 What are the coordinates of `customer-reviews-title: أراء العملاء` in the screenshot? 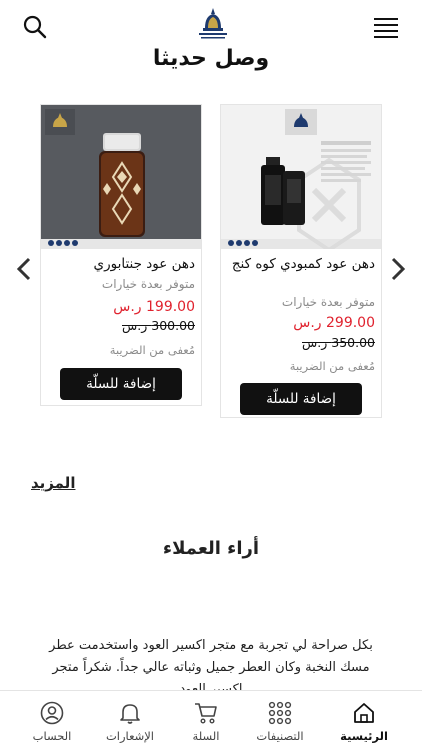 It's located at (211, 548).